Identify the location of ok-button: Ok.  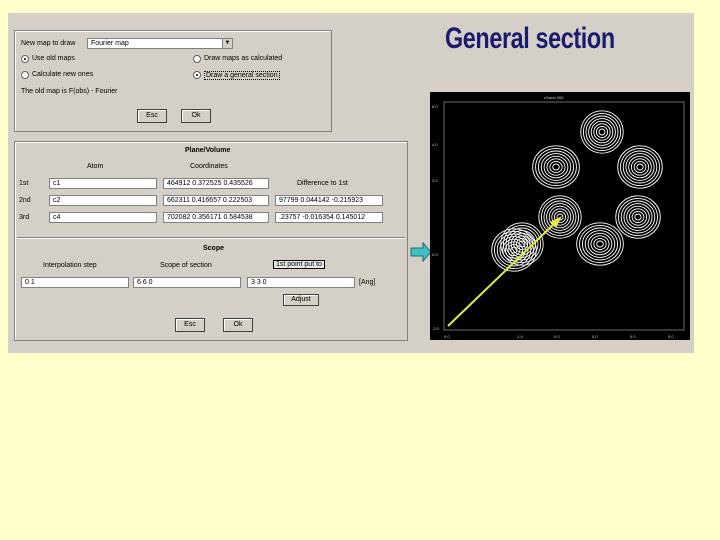
(196, 116).